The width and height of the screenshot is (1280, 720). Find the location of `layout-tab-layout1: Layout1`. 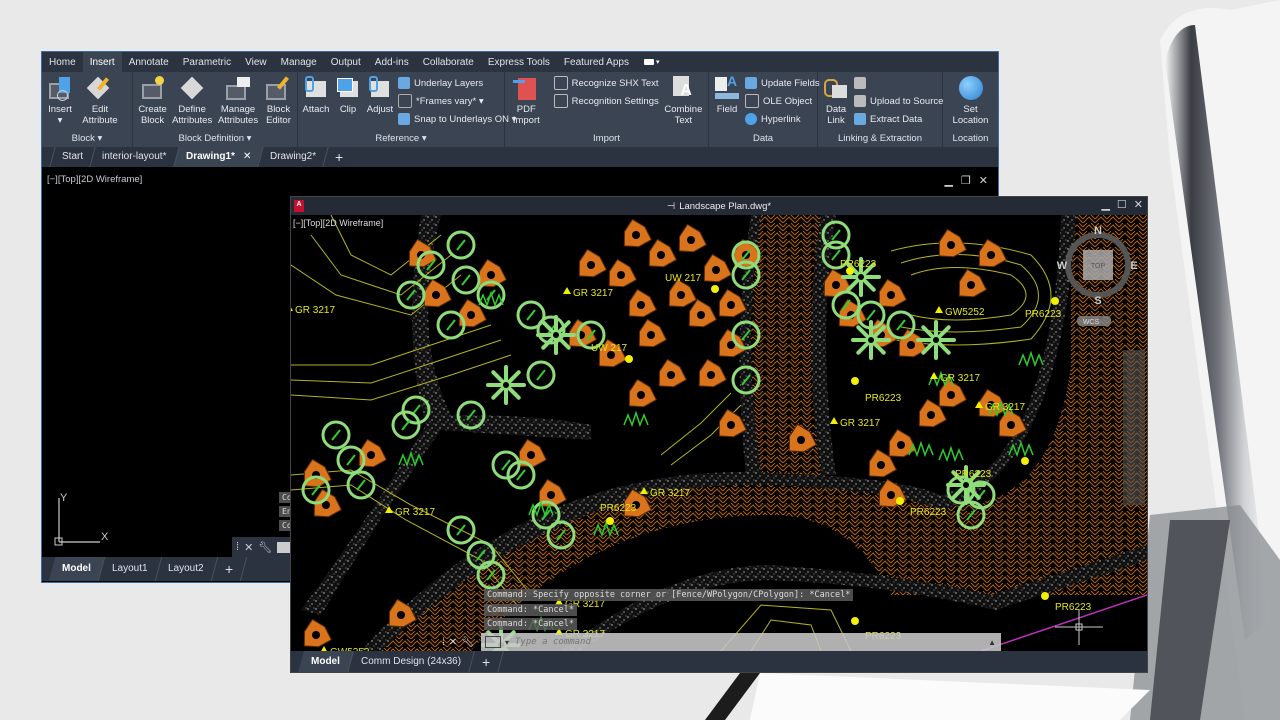

layout-tab-layout1: Layout1 is located at coordinates (130, 569).